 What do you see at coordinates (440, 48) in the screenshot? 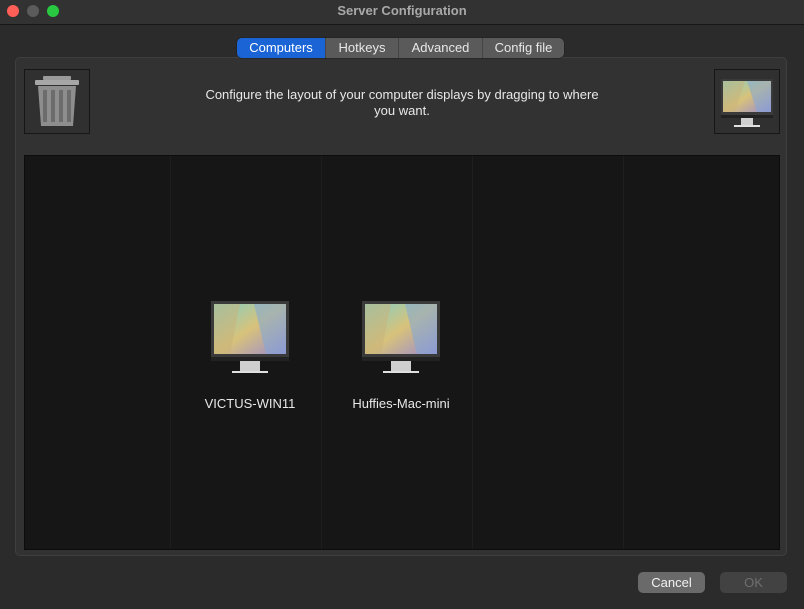
I see `tab-advanced: Advanced` at bounding box center [440, 48].